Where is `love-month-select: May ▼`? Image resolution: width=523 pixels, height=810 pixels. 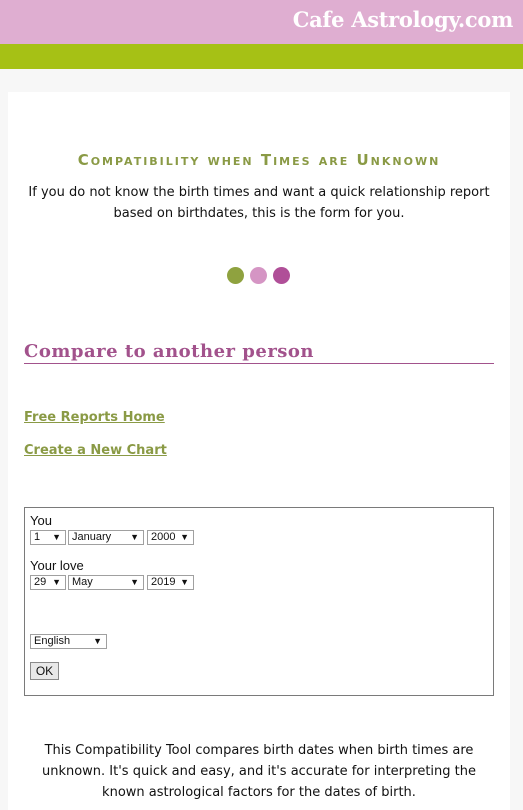 love-month-select: May ▼ is located at coordinates (106, 582).